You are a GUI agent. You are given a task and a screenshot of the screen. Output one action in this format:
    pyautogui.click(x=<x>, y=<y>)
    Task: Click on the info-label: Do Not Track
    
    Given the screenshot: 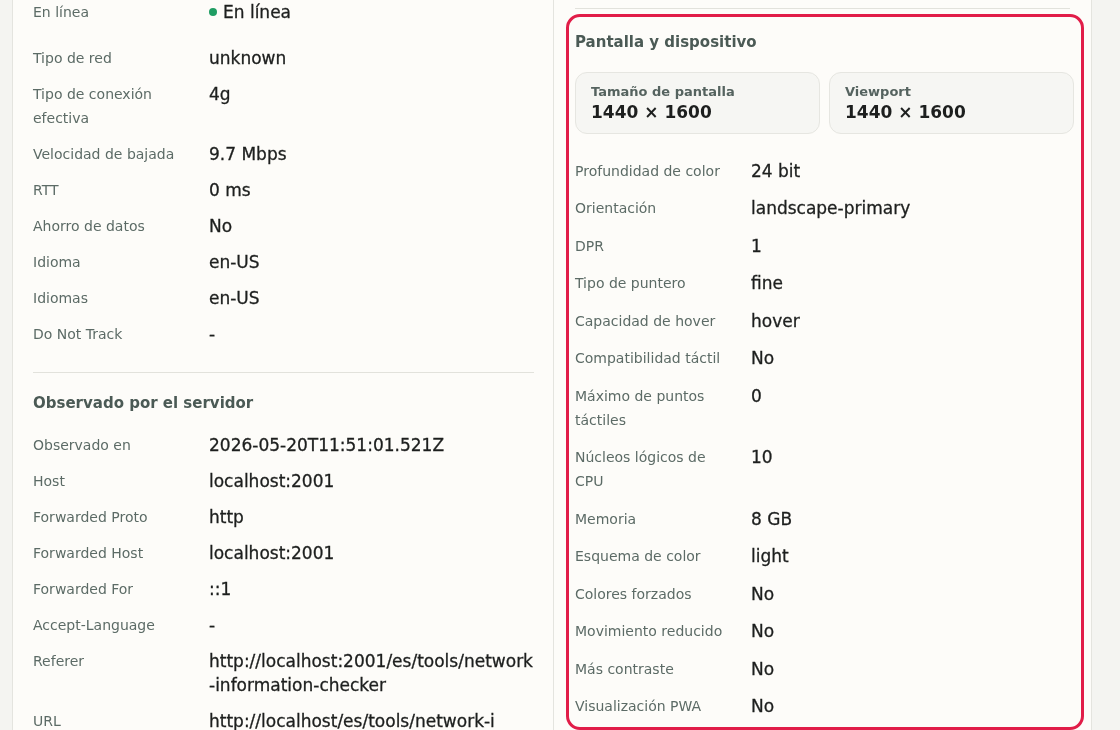 What is the action you would take?
    pyautogui.click(x=78, y=334)
    